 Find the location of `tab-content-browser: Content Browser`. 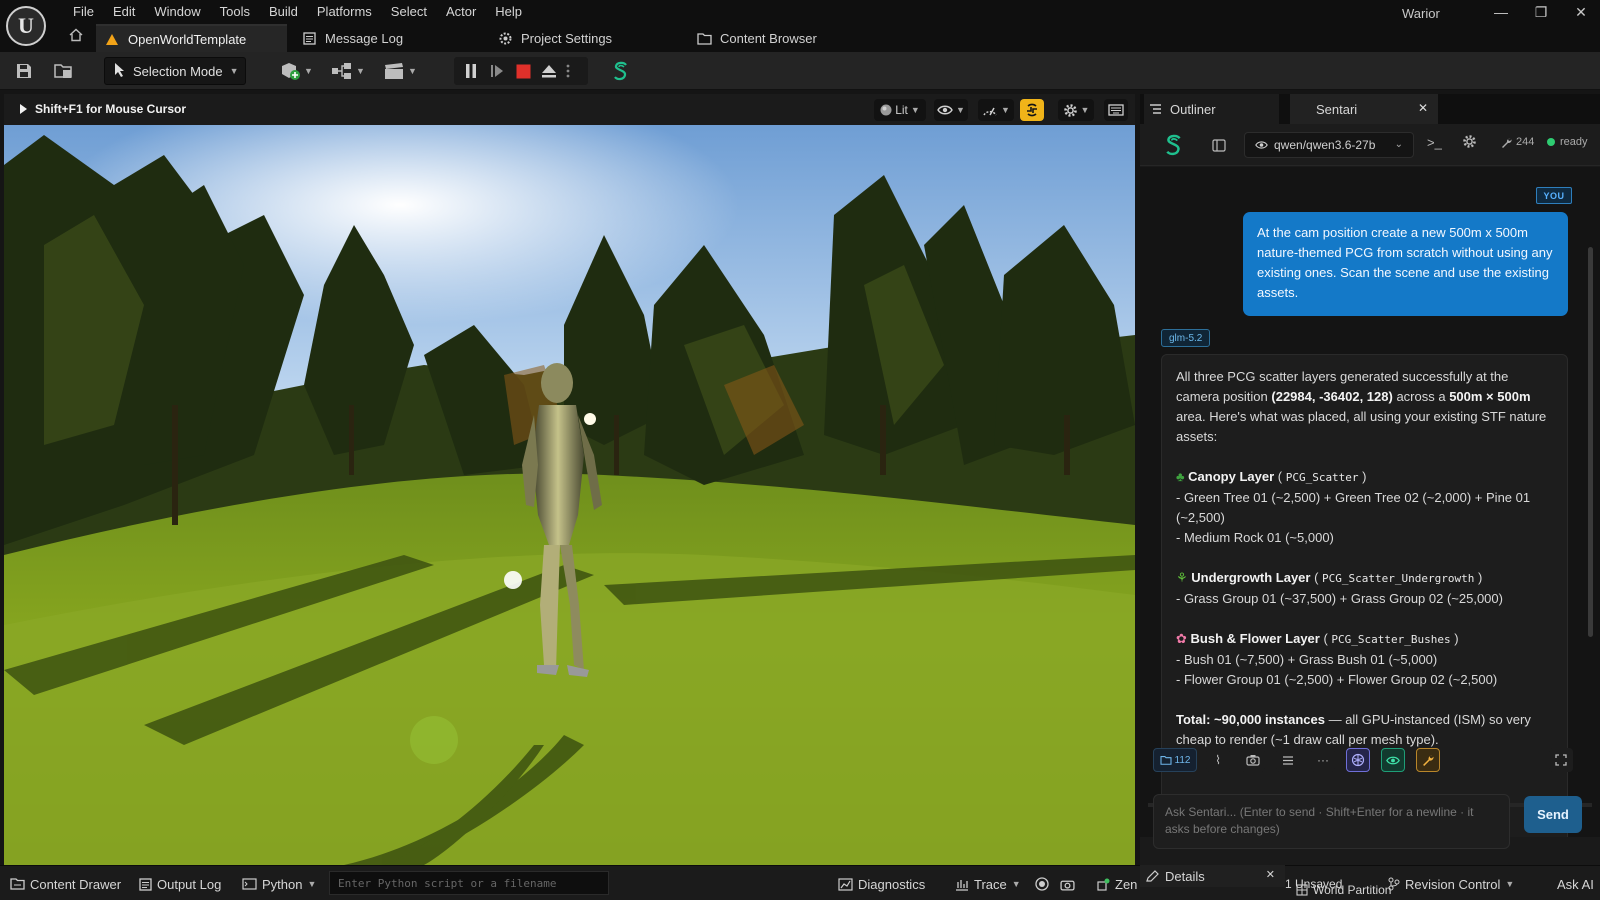

tab-content-browser: Content Browser is located at coordinates (783, 38).